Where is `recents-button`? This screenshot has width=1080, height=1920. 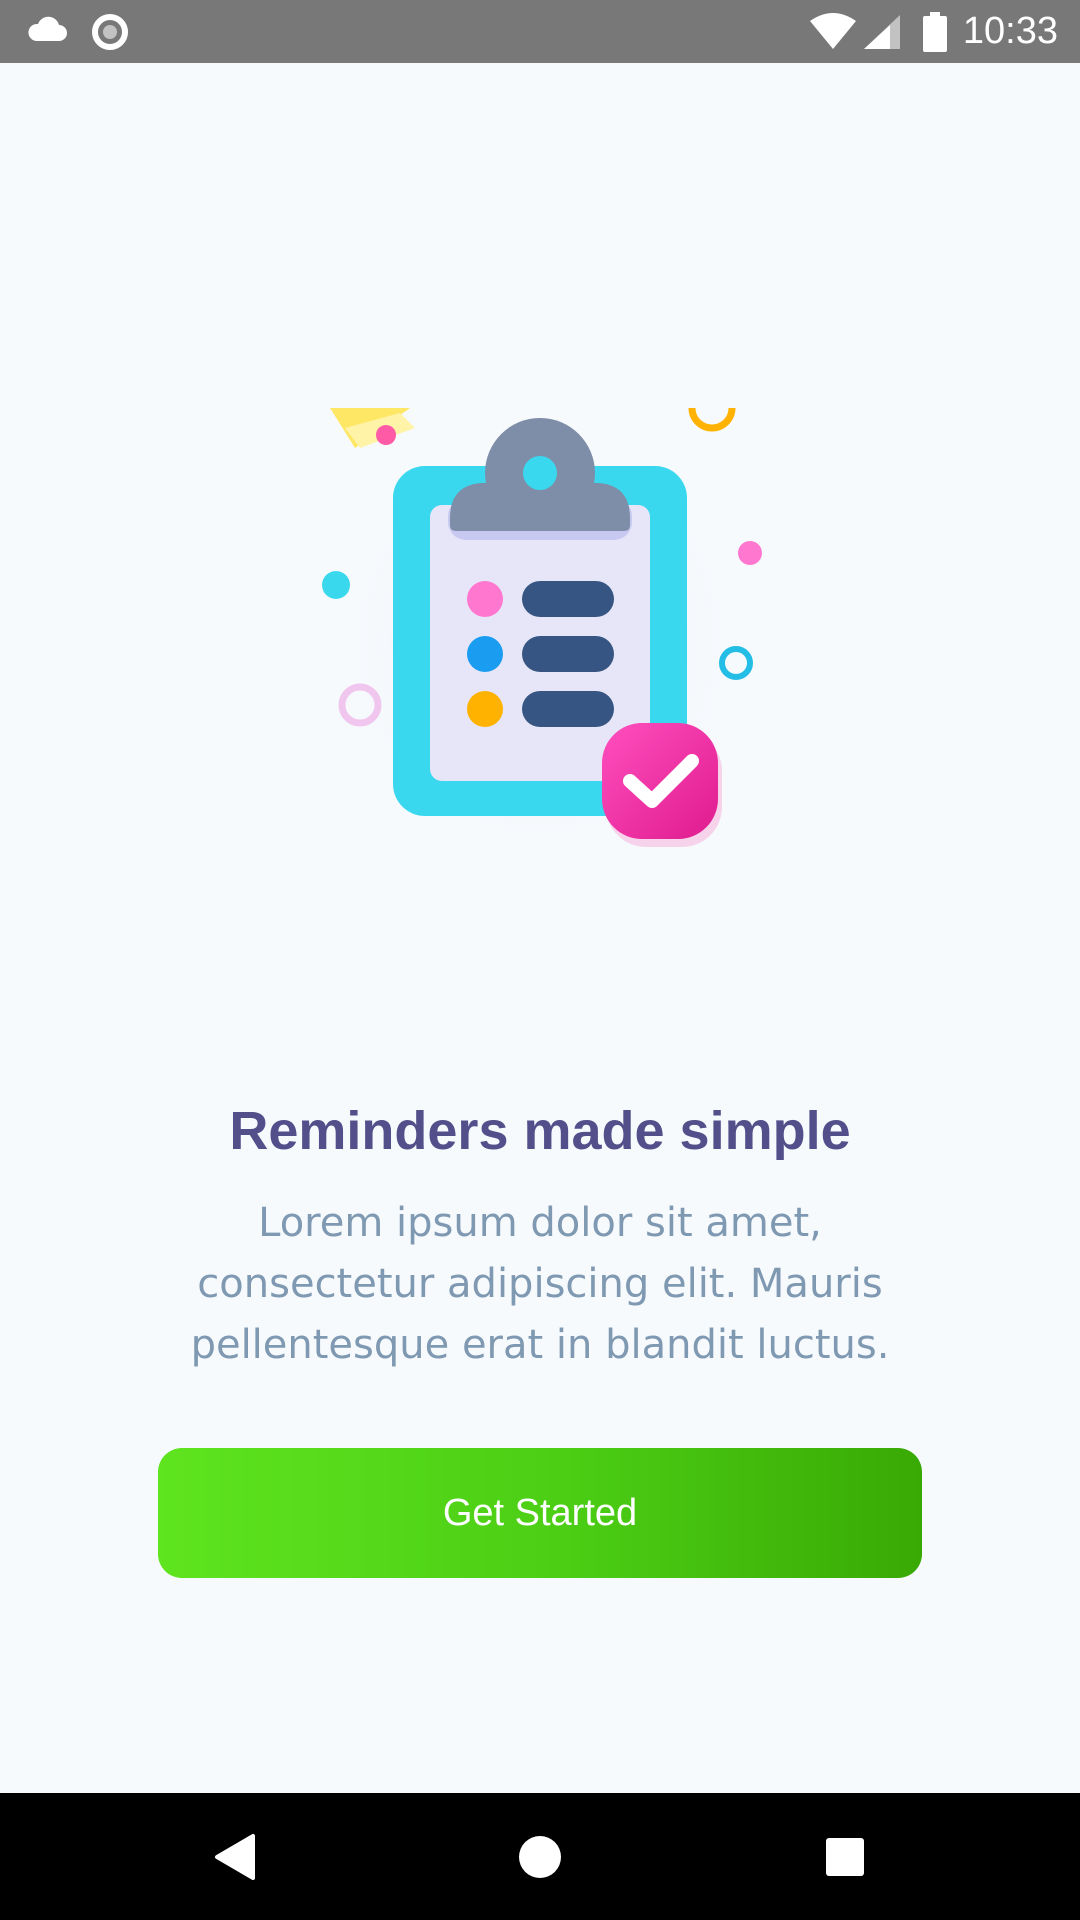
recents-button is located at coordinates (845, 1856).